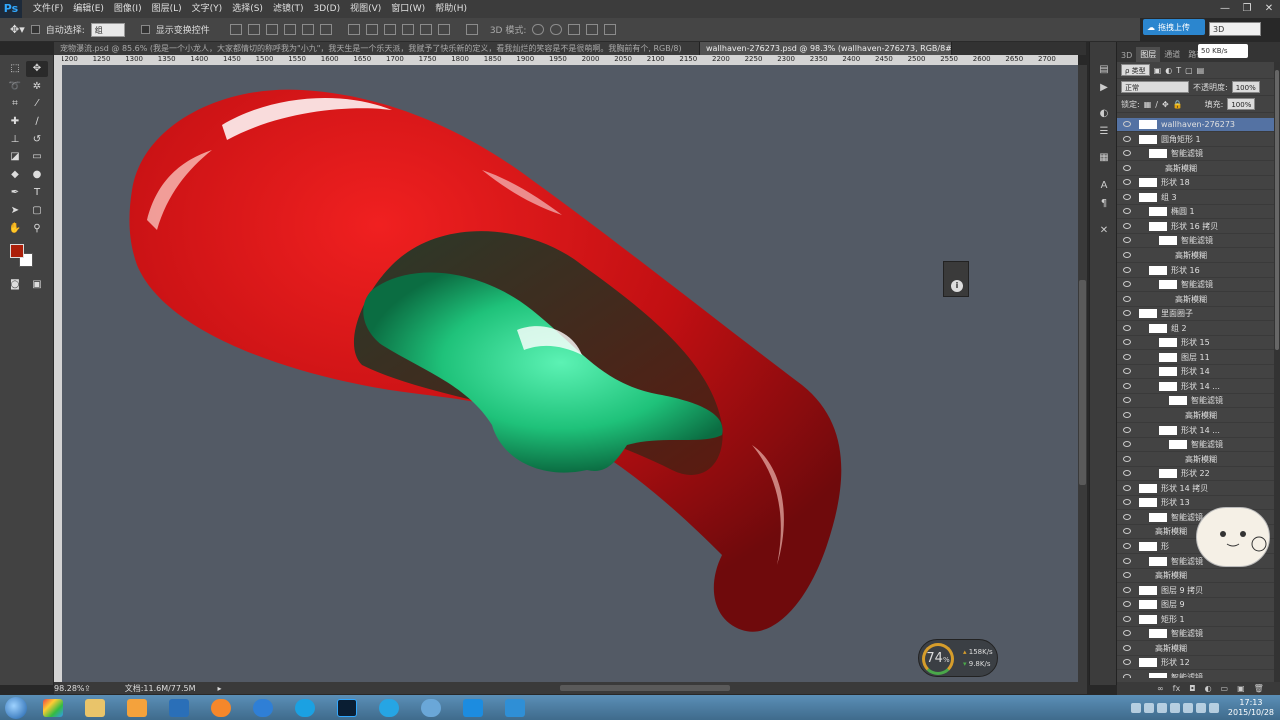  I want to click on magic-wand-tool-icon: ✲, so click(37, 87).